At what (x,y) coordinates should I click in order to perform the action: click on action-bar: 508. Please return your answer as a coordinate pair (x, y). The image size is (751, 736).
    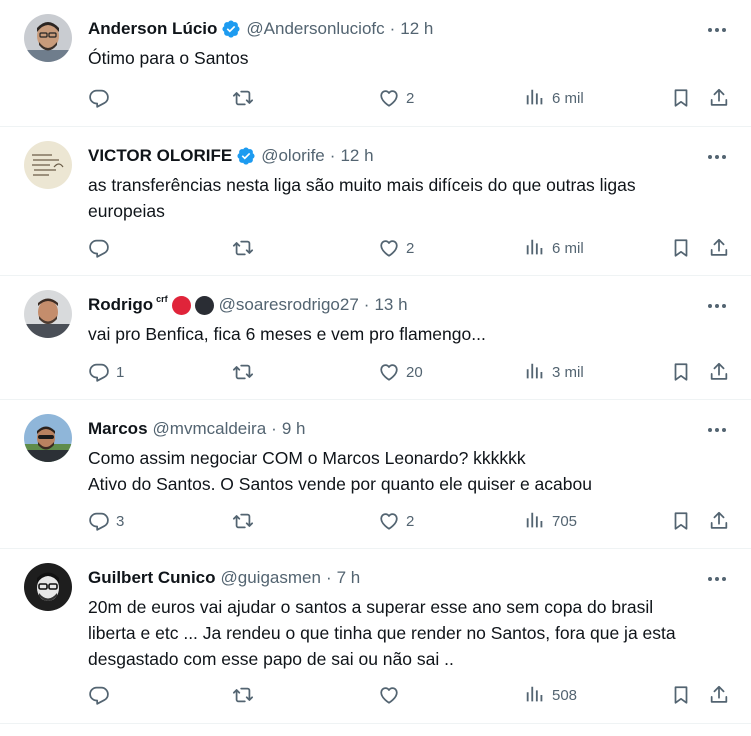
    Looking at the image, I should click on (408, 695).